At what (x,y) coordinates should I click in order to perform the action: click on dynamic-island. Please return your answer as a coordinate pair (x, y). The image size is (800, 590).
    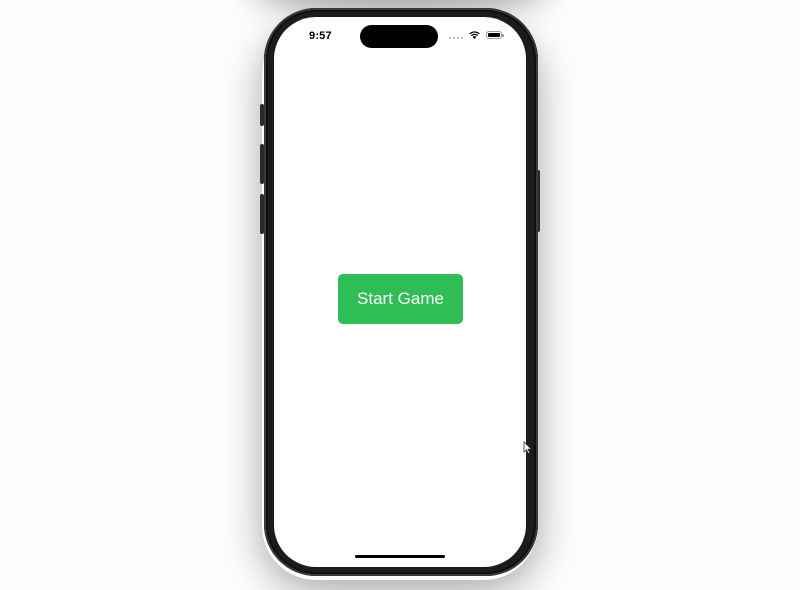
    Looking at the image, I should click on (399, 36).